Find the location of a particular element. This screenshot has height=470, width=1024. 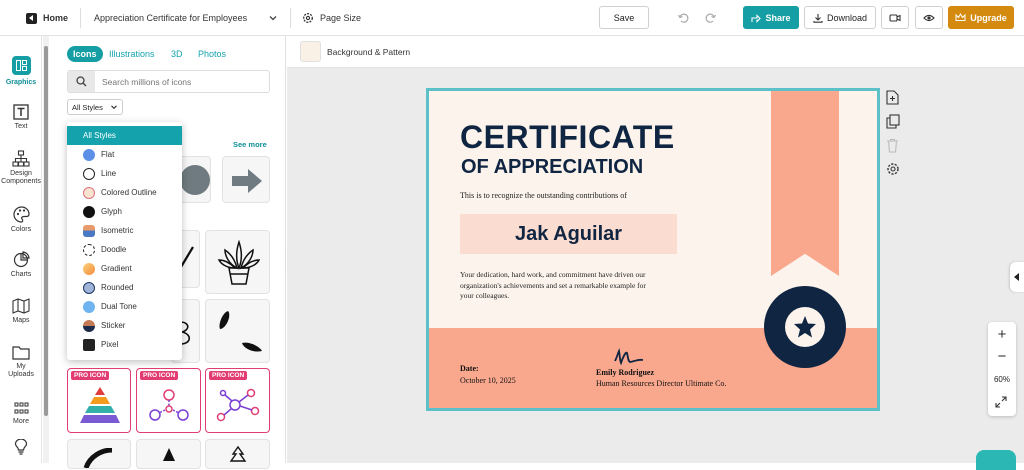

pixel-style-icon is located at coordinates (89, 344).